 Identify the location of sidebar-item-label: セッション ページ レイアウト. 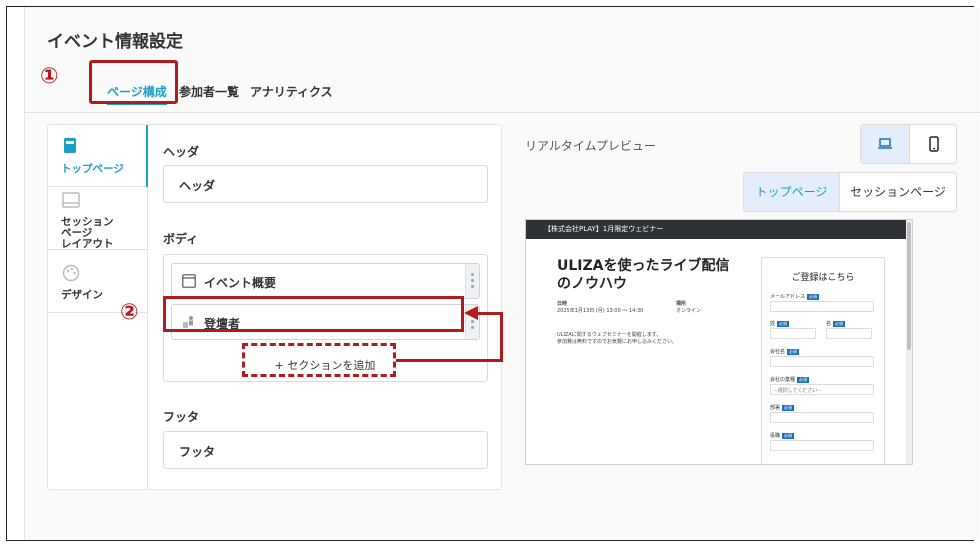
(87, 233).